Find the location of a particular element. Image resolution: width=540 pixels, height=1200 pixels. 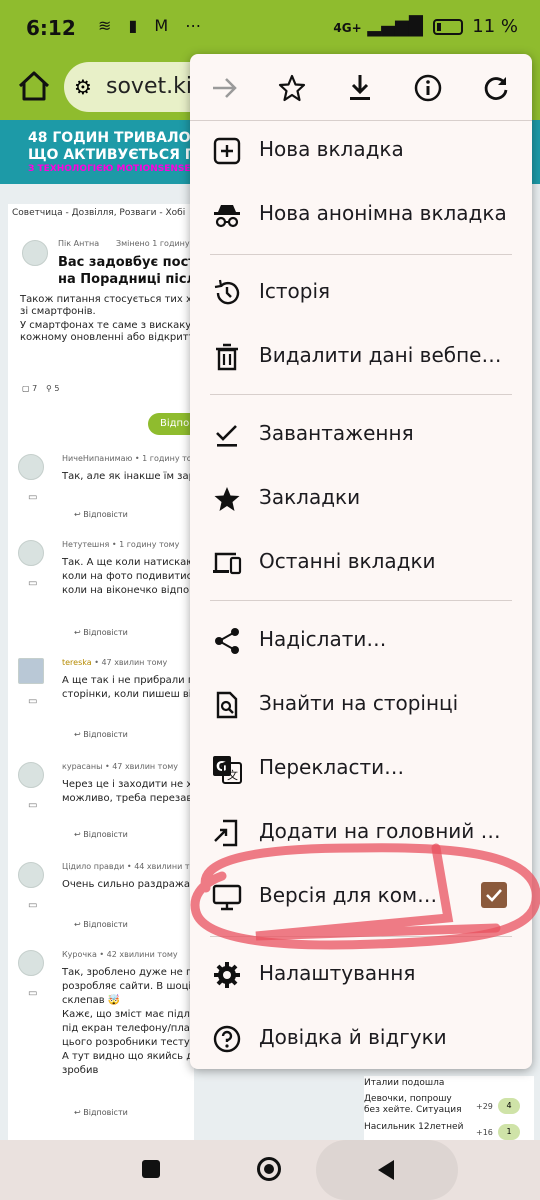

menu-item-new-tab: Нова вкладка is located at coordinates (361, 150).